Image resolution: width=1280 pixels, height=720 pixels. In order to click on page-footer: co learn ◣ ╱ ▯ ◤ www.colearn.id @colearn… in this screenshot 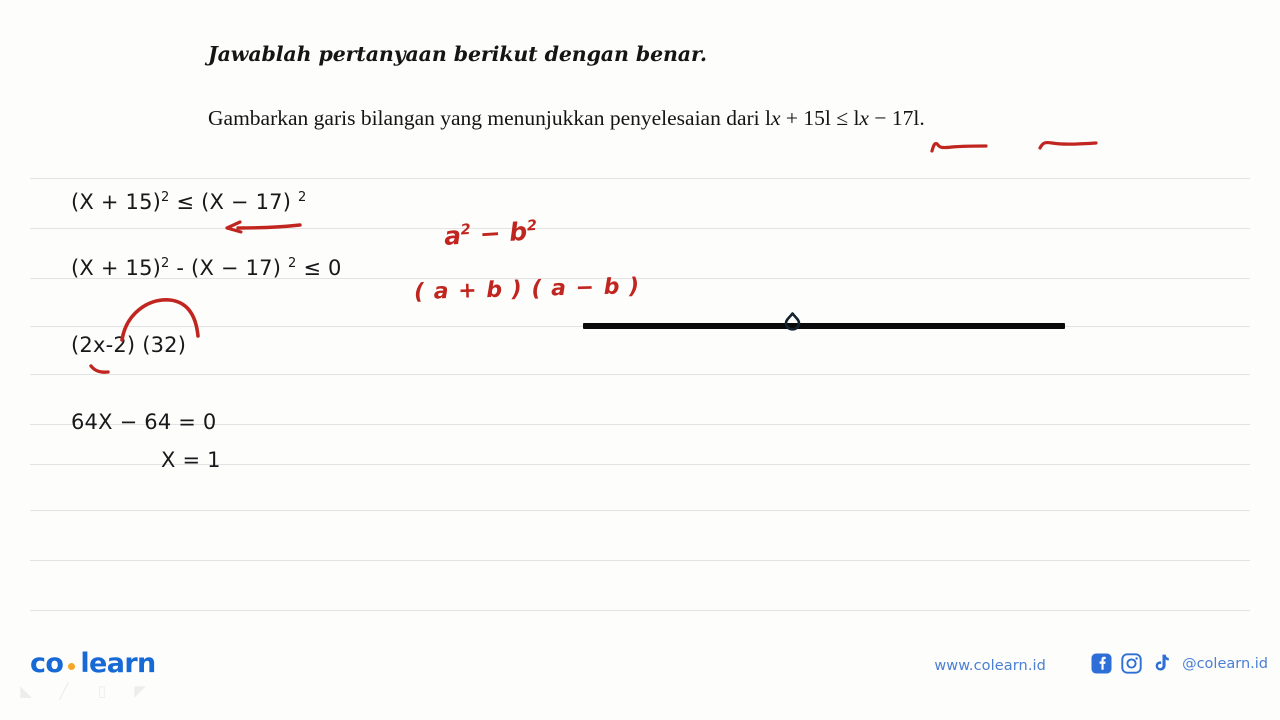, I will do `click(640, 680)`.